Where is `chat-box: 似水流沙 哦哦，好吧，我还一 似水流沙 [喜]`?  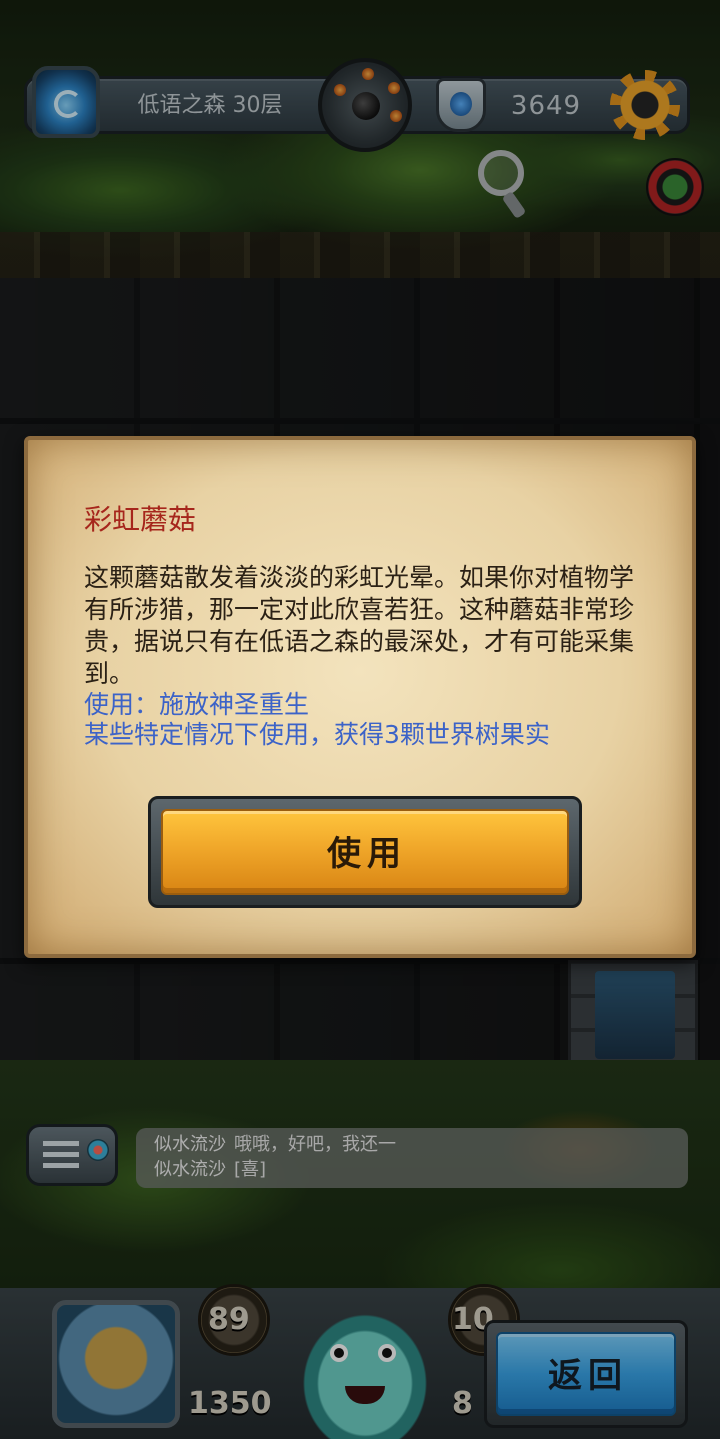
chat-box: 似水流沙 哦哦，好吧，我还一 似水流沙 [喜] is located at coordinates (412, 1158).